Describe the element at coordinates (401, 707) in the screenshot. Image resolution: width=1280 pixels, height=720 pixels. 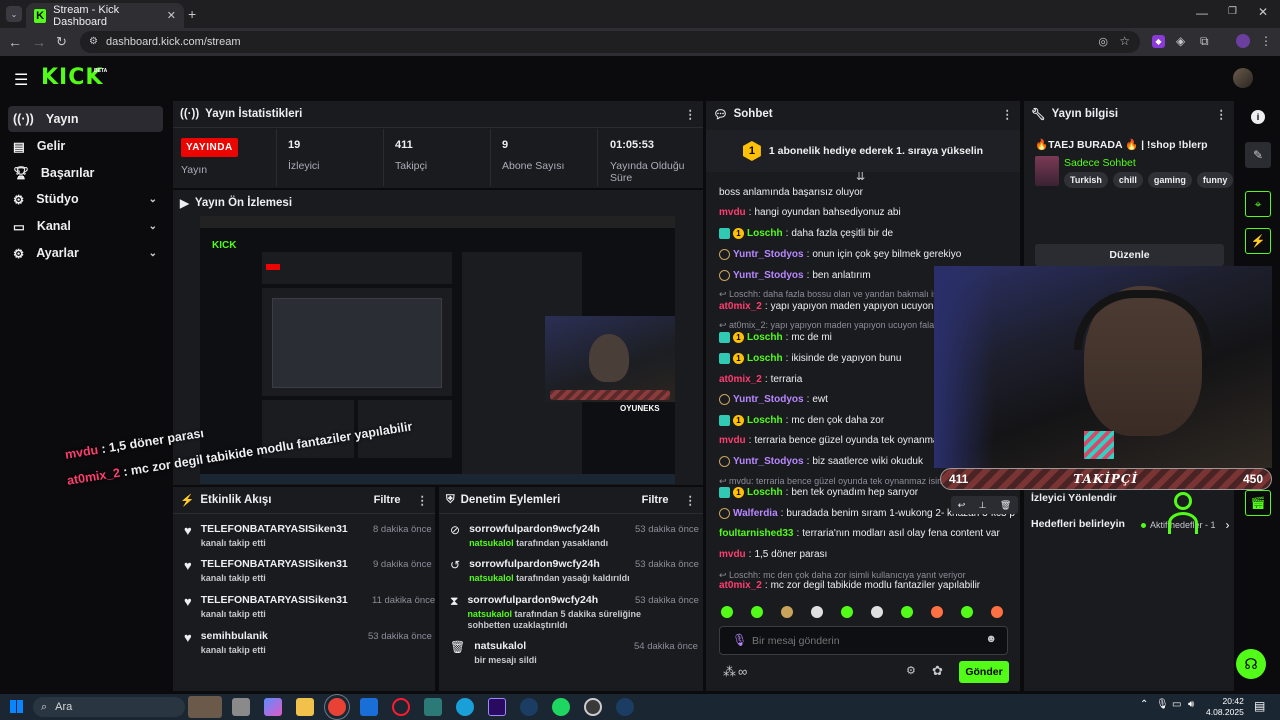
I see `opera-icon` at that location.